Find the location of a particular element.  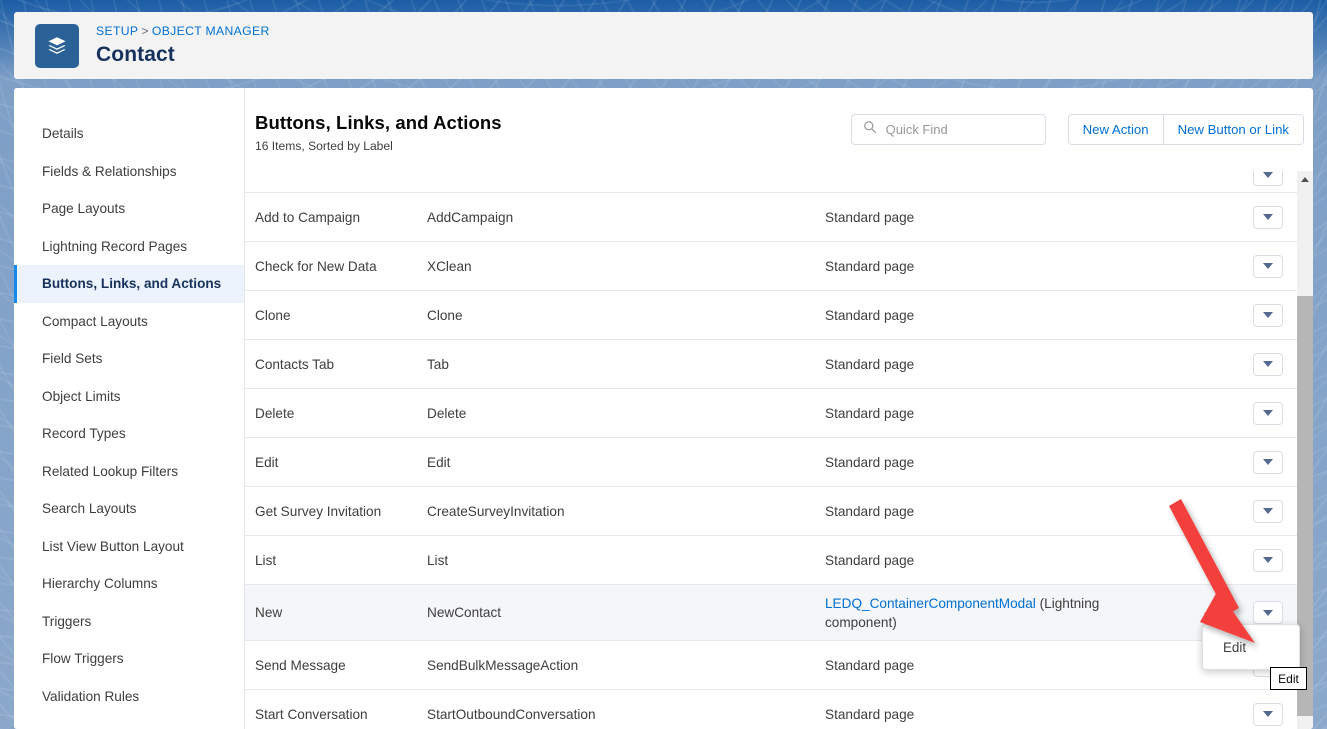

search-icon is located at coordinates (870, 129).